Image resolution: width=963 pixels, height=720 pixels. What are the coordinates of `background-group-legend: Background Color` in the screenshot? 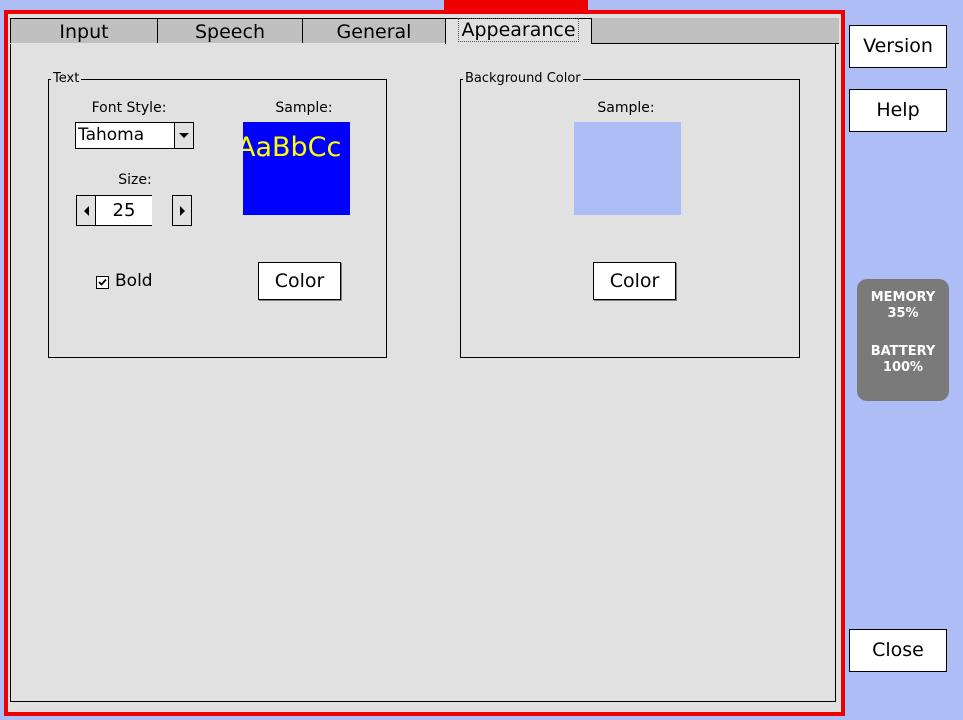 It's located at (523, 79).